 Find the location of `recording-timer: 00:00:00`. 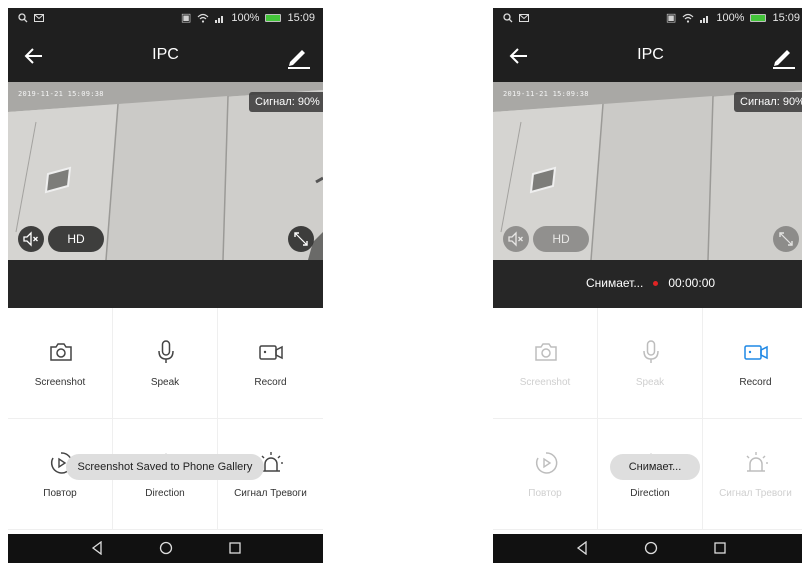

recording-timer: 00:00:00 is located at coordinates (692, 283).